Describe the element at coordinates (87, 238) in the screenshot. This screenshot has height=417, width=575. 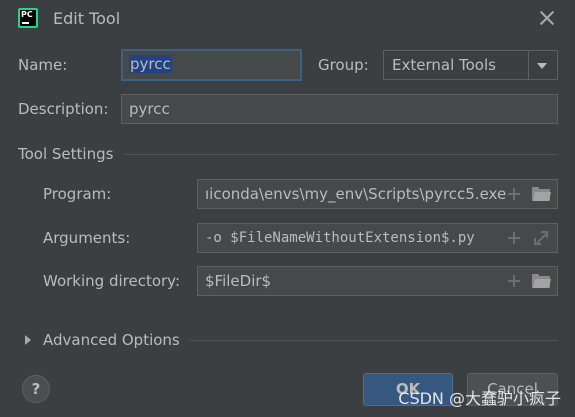
I see `arguments-label: Arguments:` at that location.